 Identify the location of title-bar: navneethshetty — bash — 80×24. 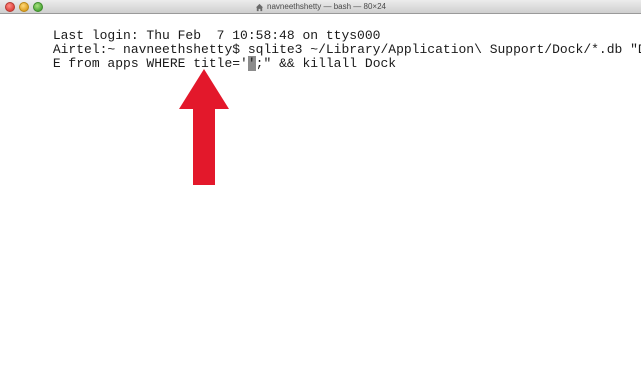
(320, 7).